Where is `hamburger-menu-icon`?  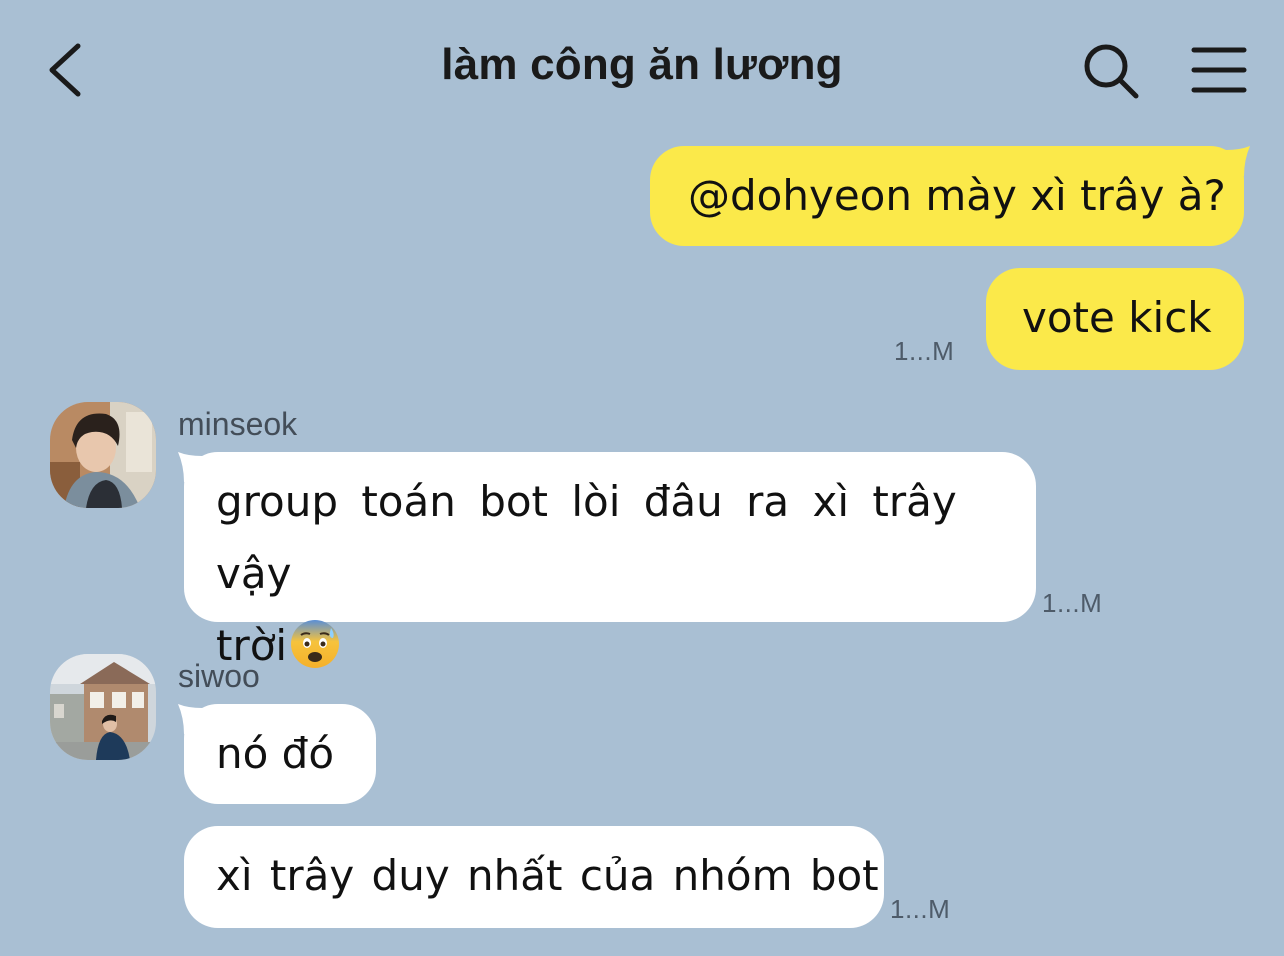 hamburger-menu-icon is located at coordinates (1219, 70).